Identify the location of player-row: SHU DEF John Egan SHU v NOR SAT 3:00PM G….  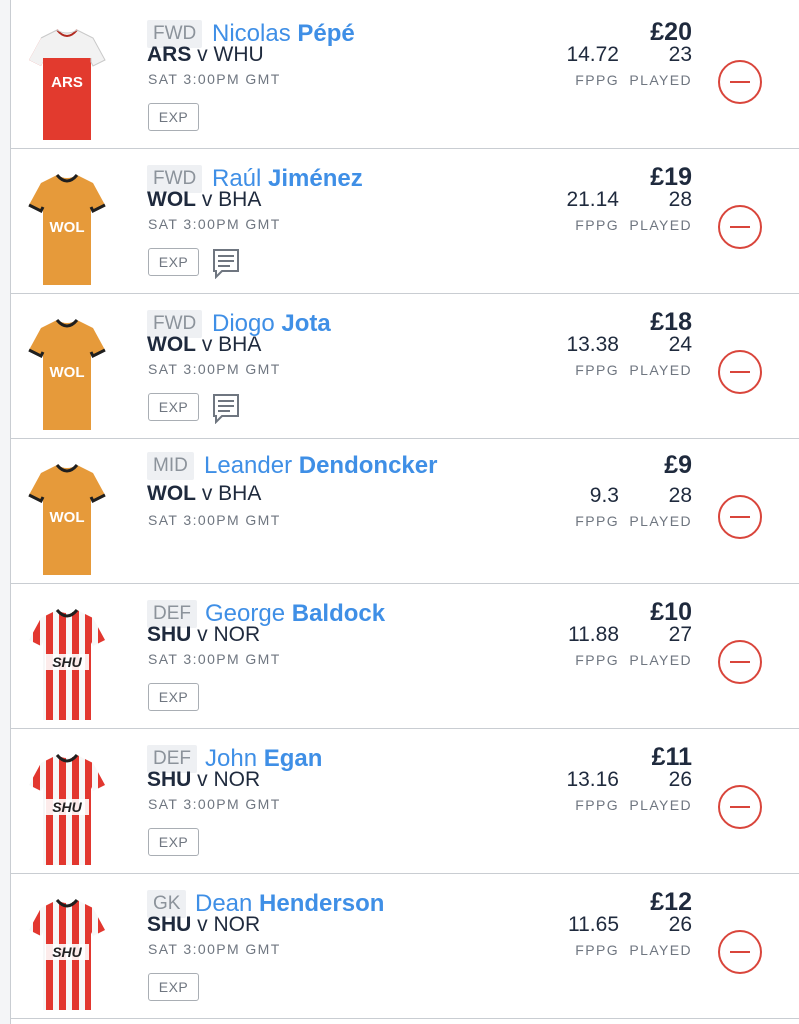
(405, 801).